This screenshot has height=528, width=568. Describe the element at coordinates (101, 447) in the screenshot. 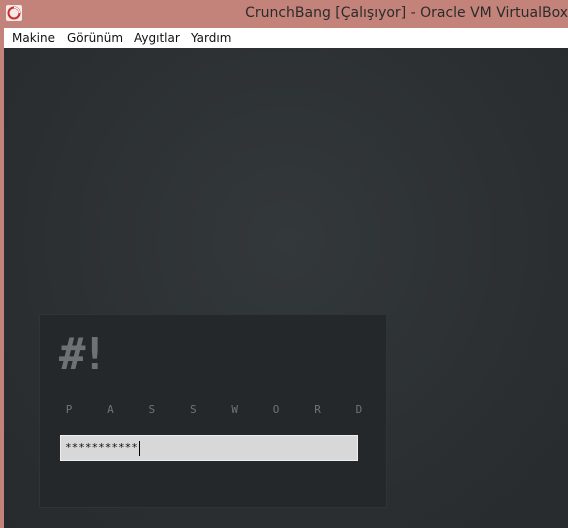

I see `password-value: ***********` at that location.